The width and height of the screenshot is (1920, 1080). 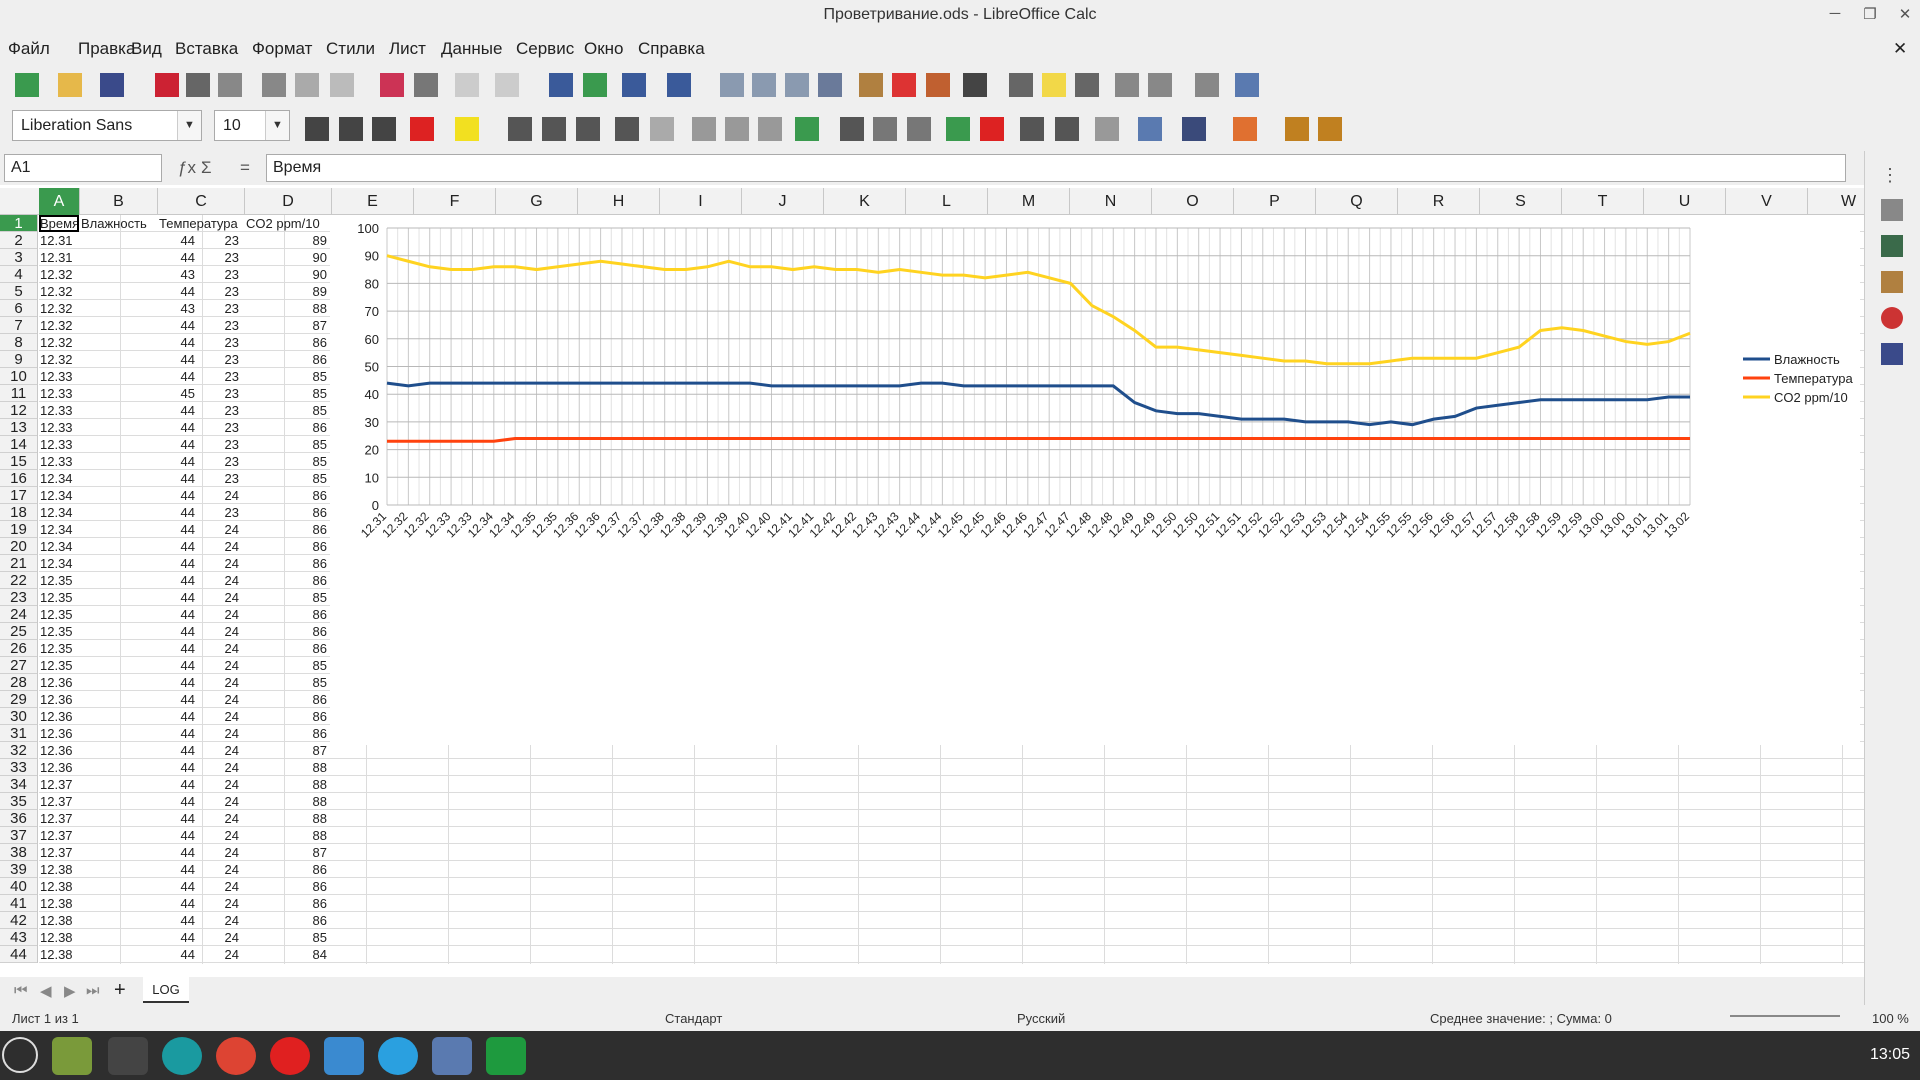 What do you see at coordinates (373, 201) in the screenshot?
I see `column-header: E` at bounding box center [373, 201].